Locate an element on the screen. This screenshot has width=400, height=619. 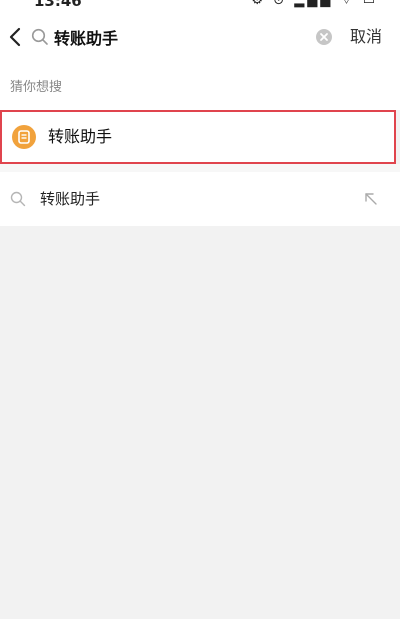
history-item: 转账助手 is located at coordinates (200, 199).